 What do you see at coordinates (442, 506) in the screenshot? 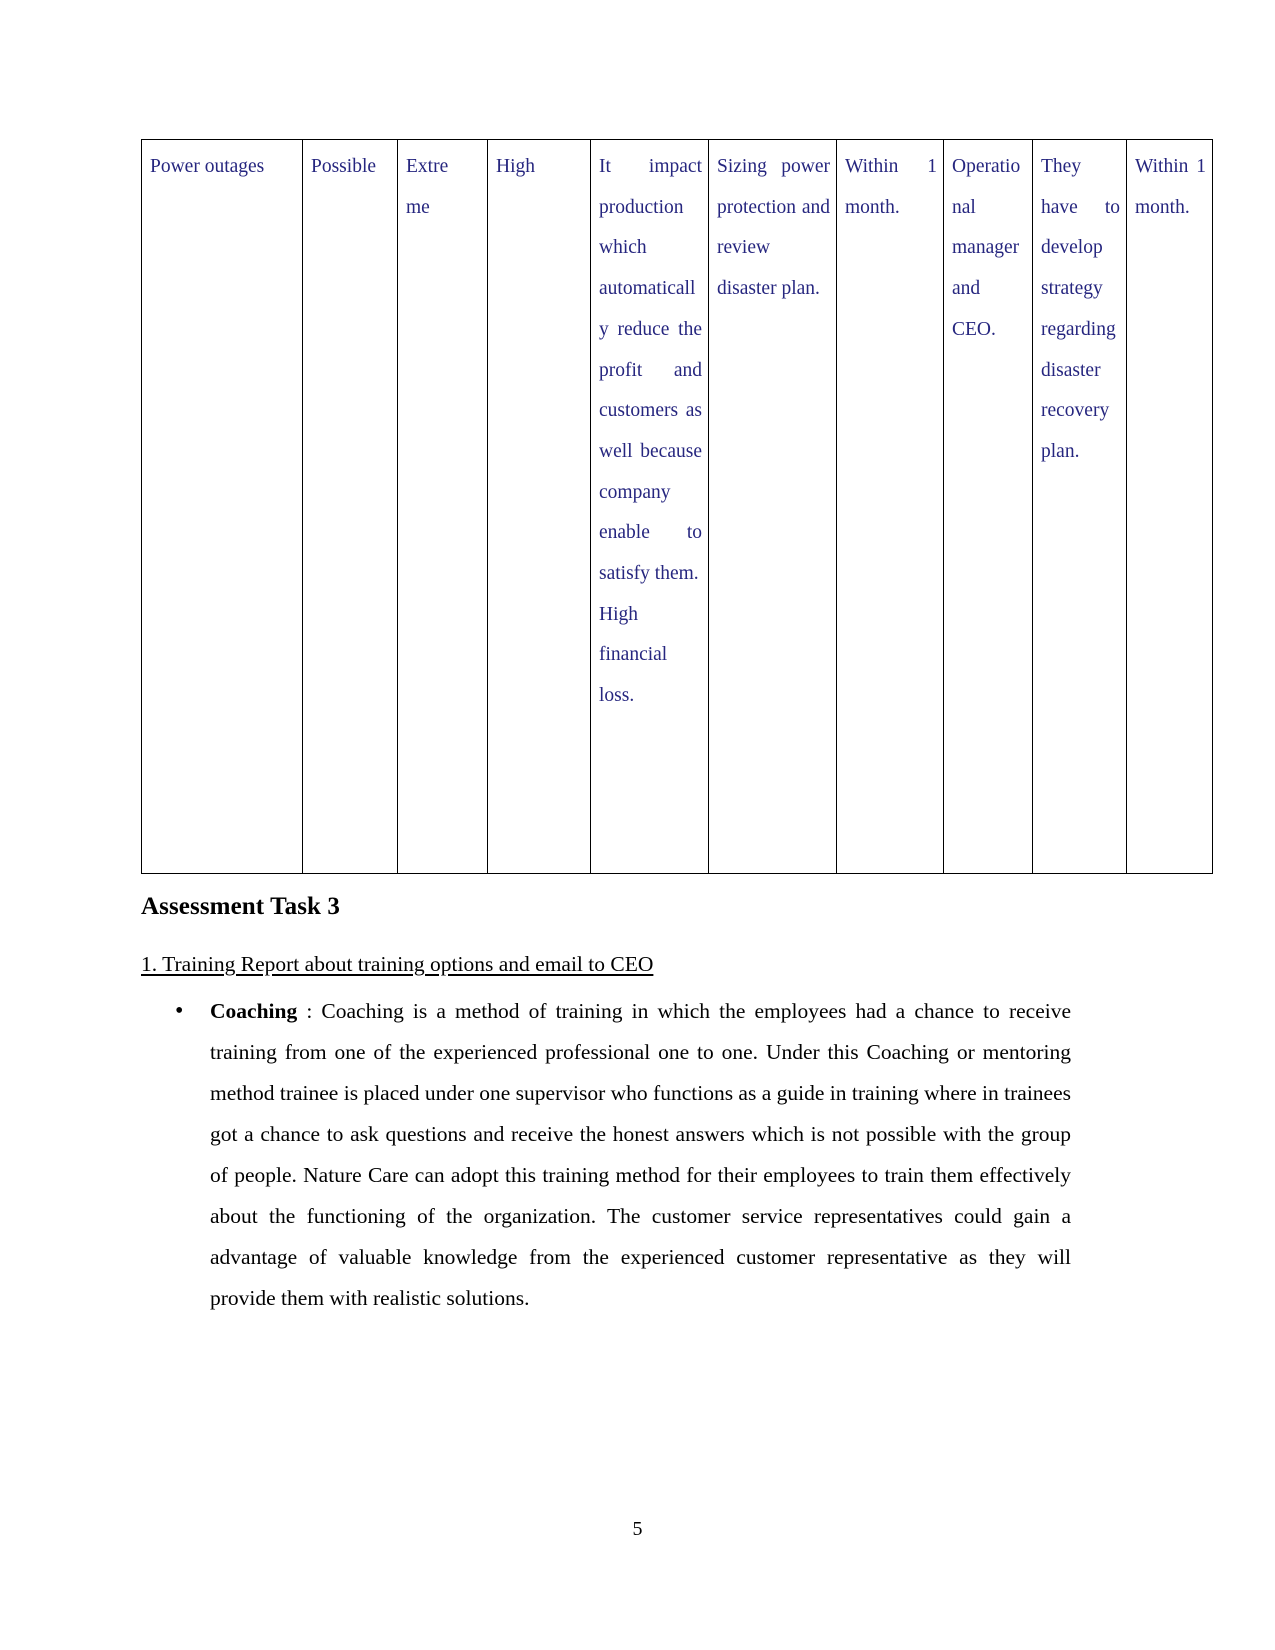
I see `cell-consequence: Extre me` at bounding box center [442, 506].